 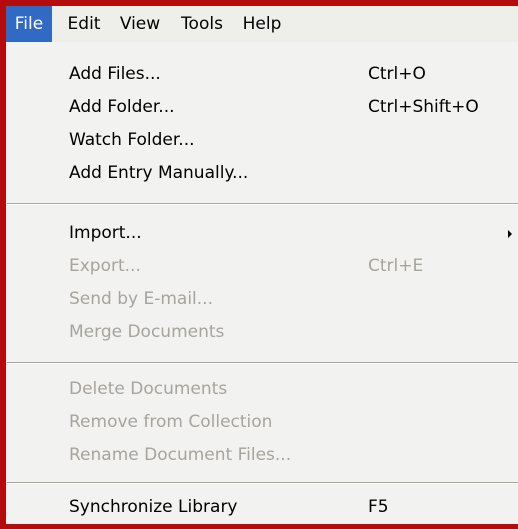 What do you see at coordinates (153, 507) in the screenshot?
I see `menu-item-label: Synchronize Library` at bounding box center [153, 507].